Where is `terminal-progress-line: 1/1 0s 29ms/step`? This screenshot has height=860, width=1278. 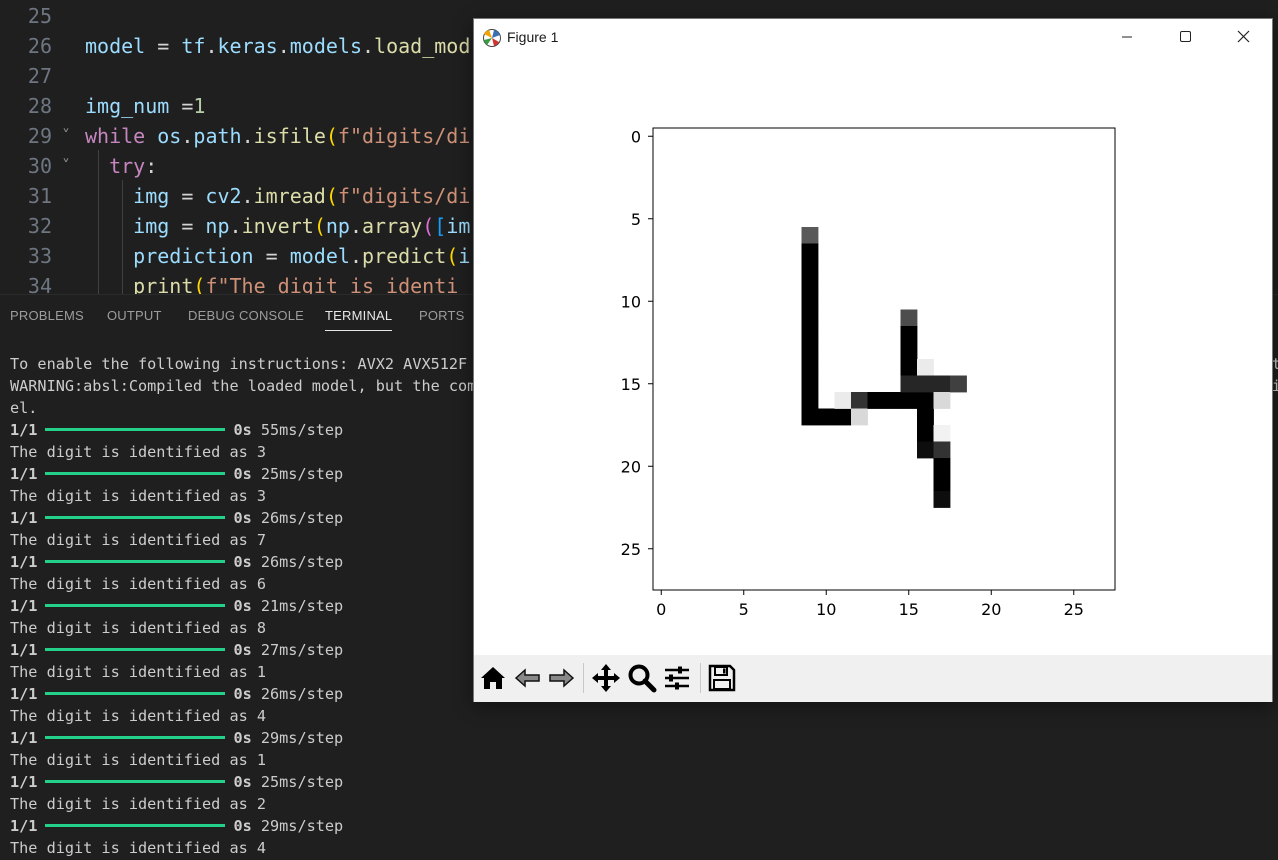
terminal-progress-line: 1/1 0s 29ms/step is located at coordinates (176, 738).